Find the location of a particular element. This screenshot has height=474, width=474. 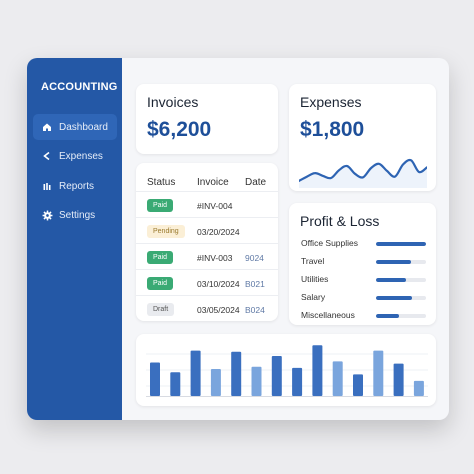

invoice-cell: #INV-004 is located at coordinates (215, 206).